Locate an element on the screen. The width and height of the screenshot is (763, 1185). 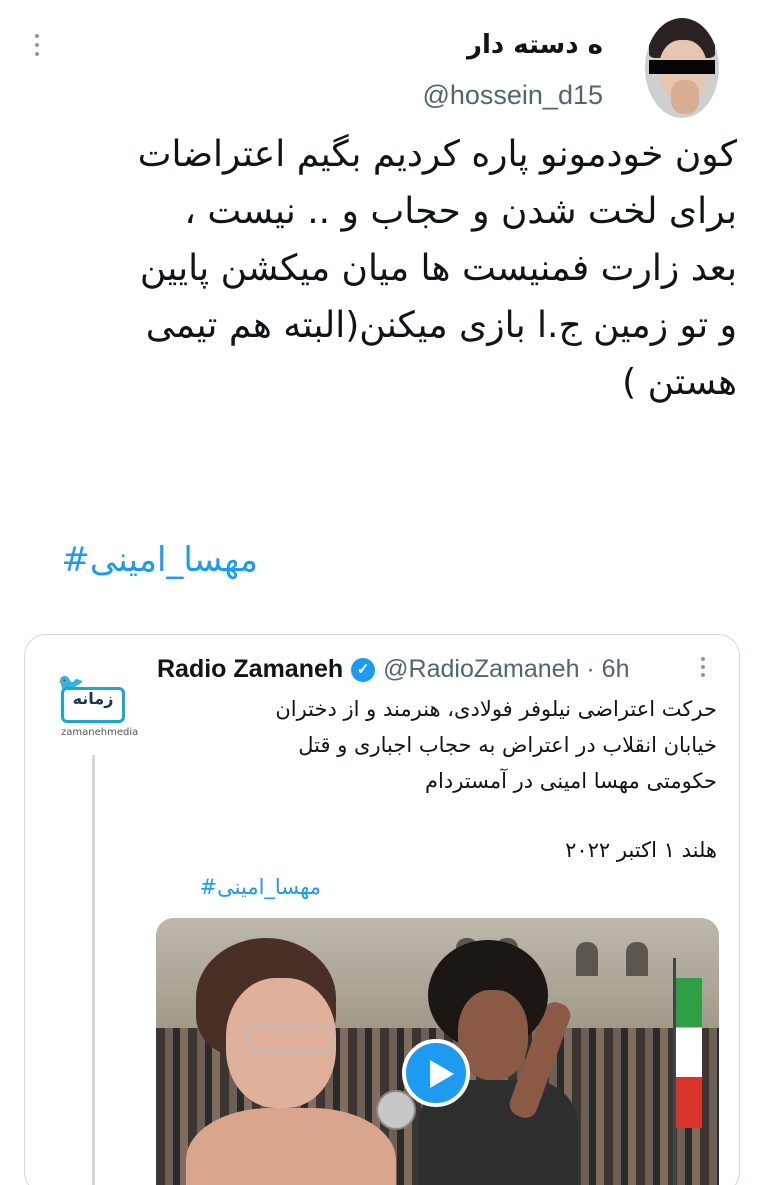
quoted-handle-time: @RadioZamaneh · 6h is located at coordinates (506, 669).